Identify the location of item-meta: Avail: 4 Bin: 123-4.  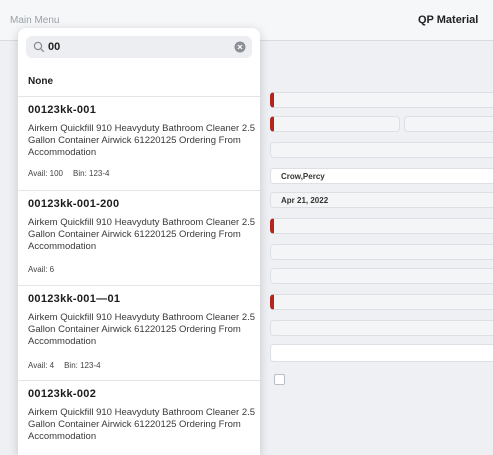
(64, 365).